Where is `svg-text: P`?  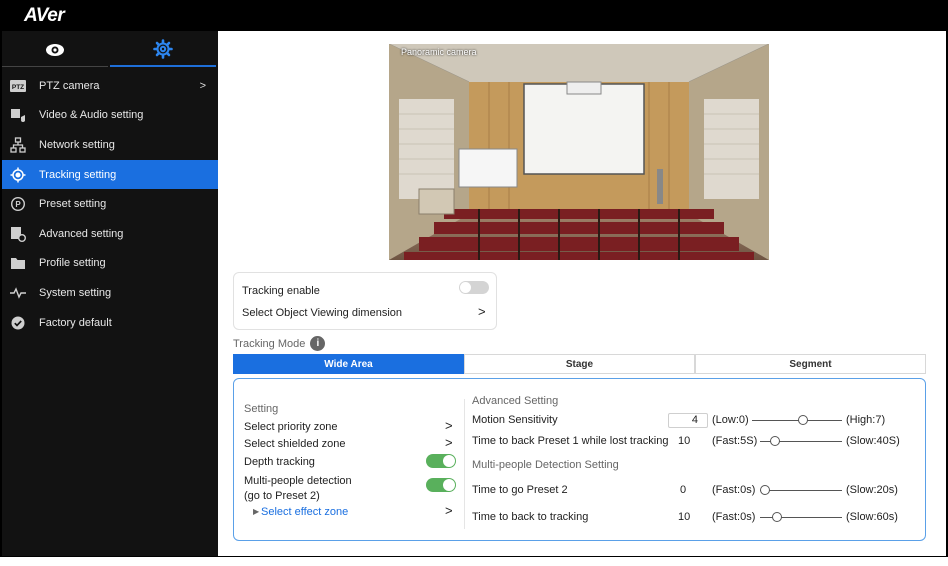 svg-text: P is located at coordinates (18, 204).